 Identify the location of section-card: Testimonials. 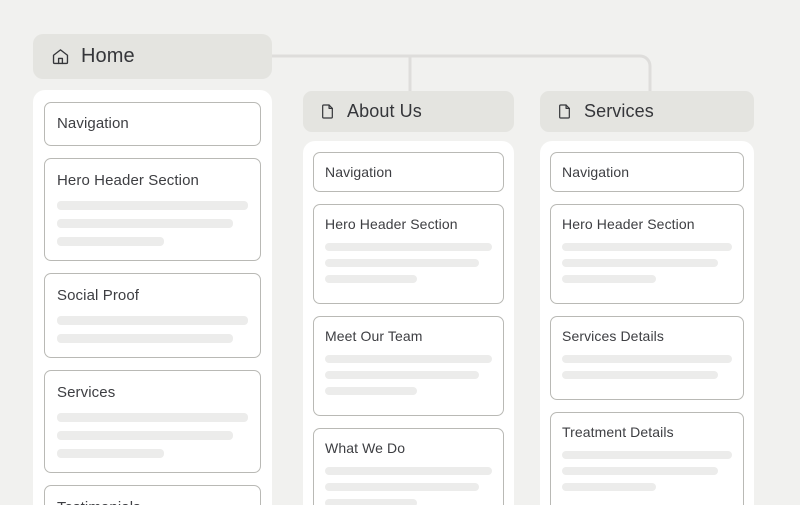
(152, 495).